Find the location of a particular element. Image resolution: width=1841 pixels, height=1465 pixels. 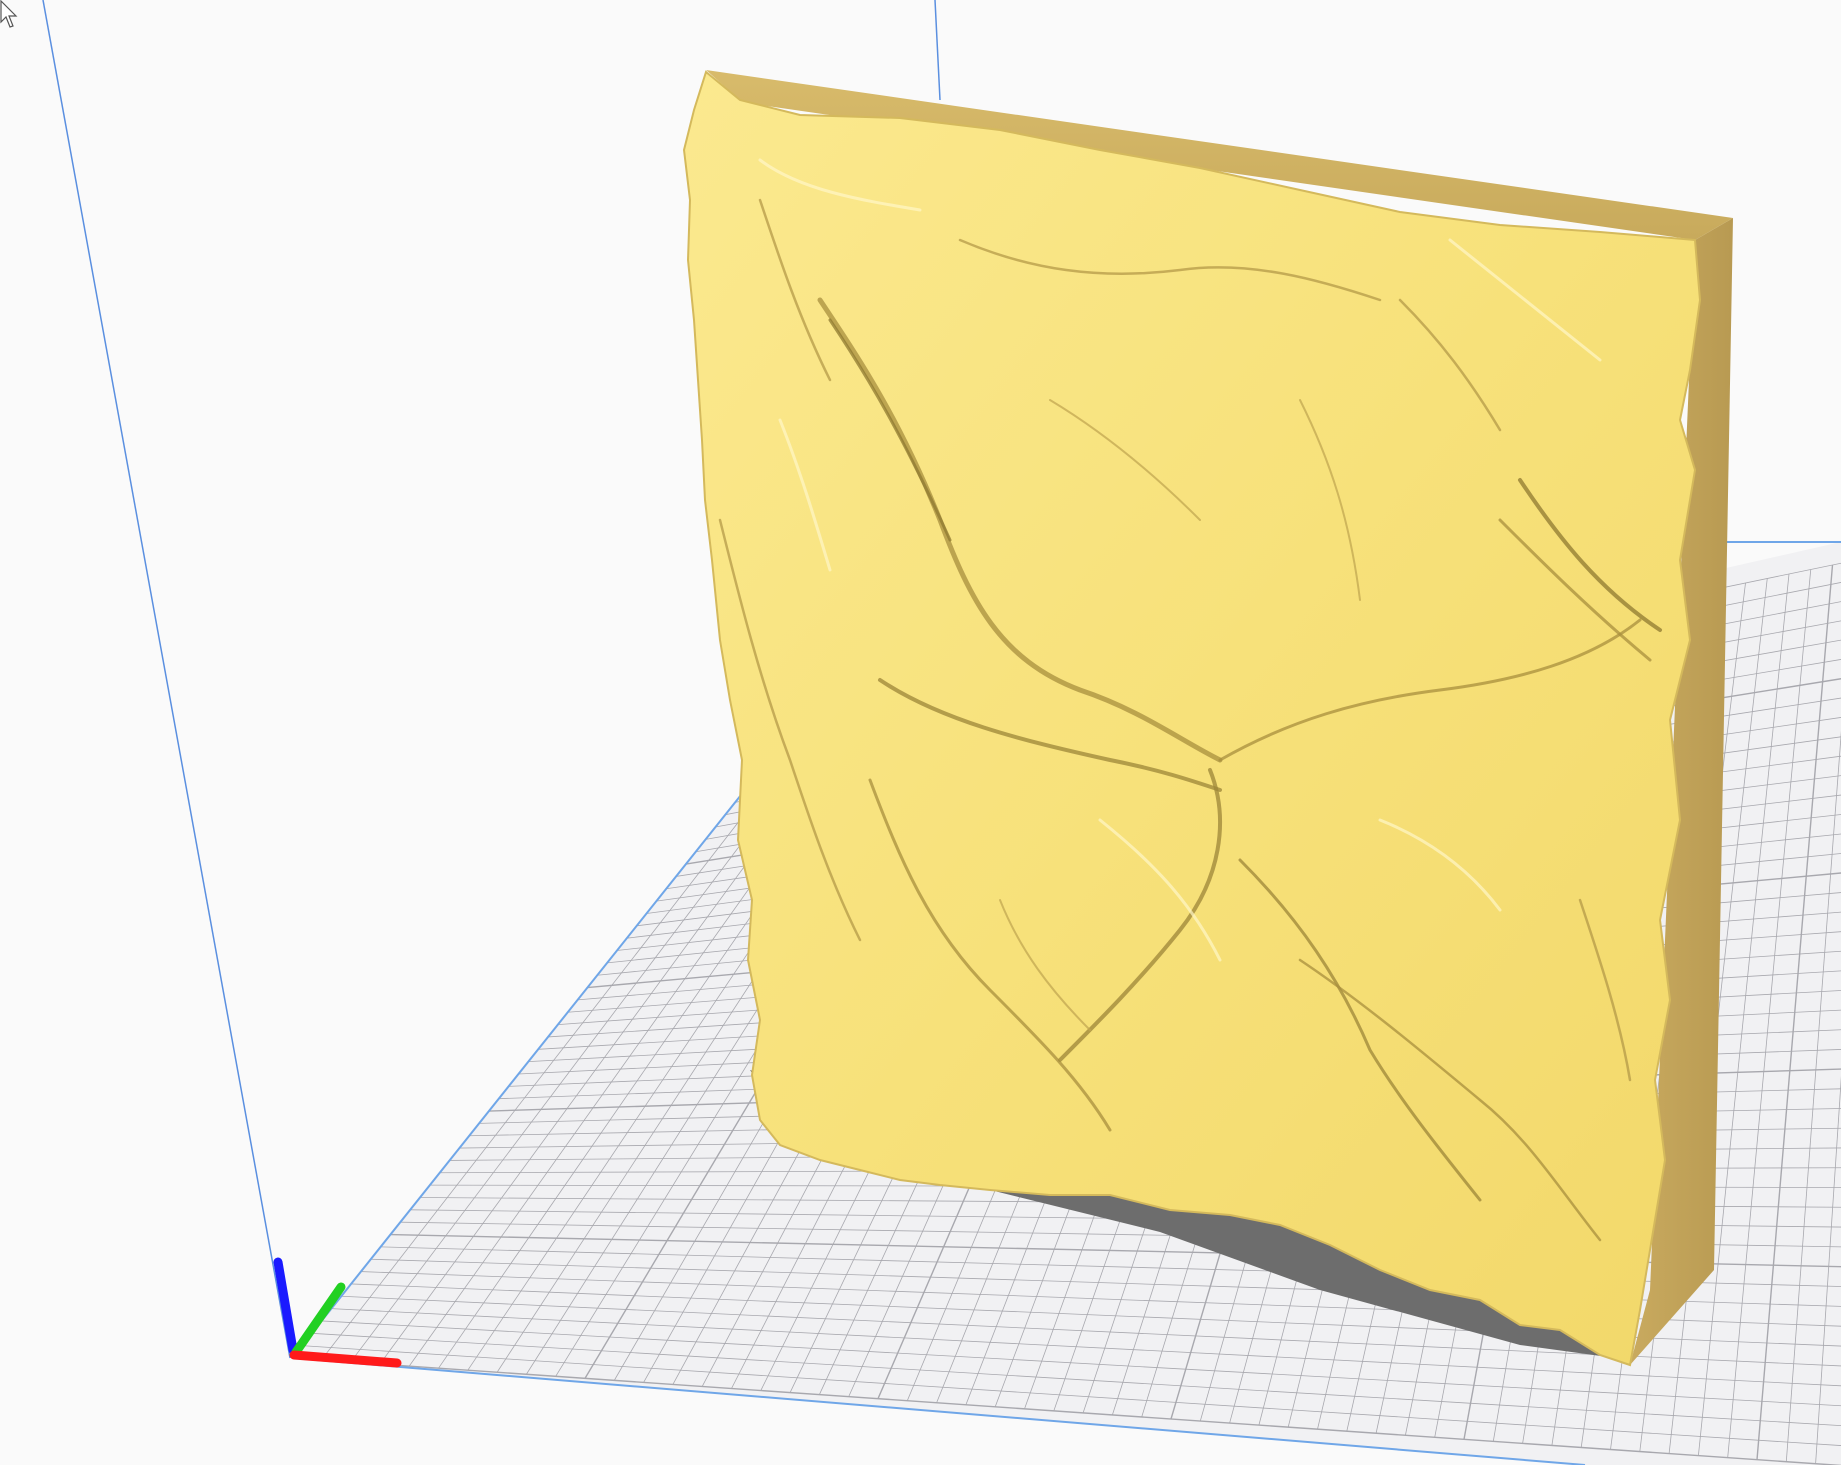

arrow-cursor-icon is located at coordinates (9, 14).